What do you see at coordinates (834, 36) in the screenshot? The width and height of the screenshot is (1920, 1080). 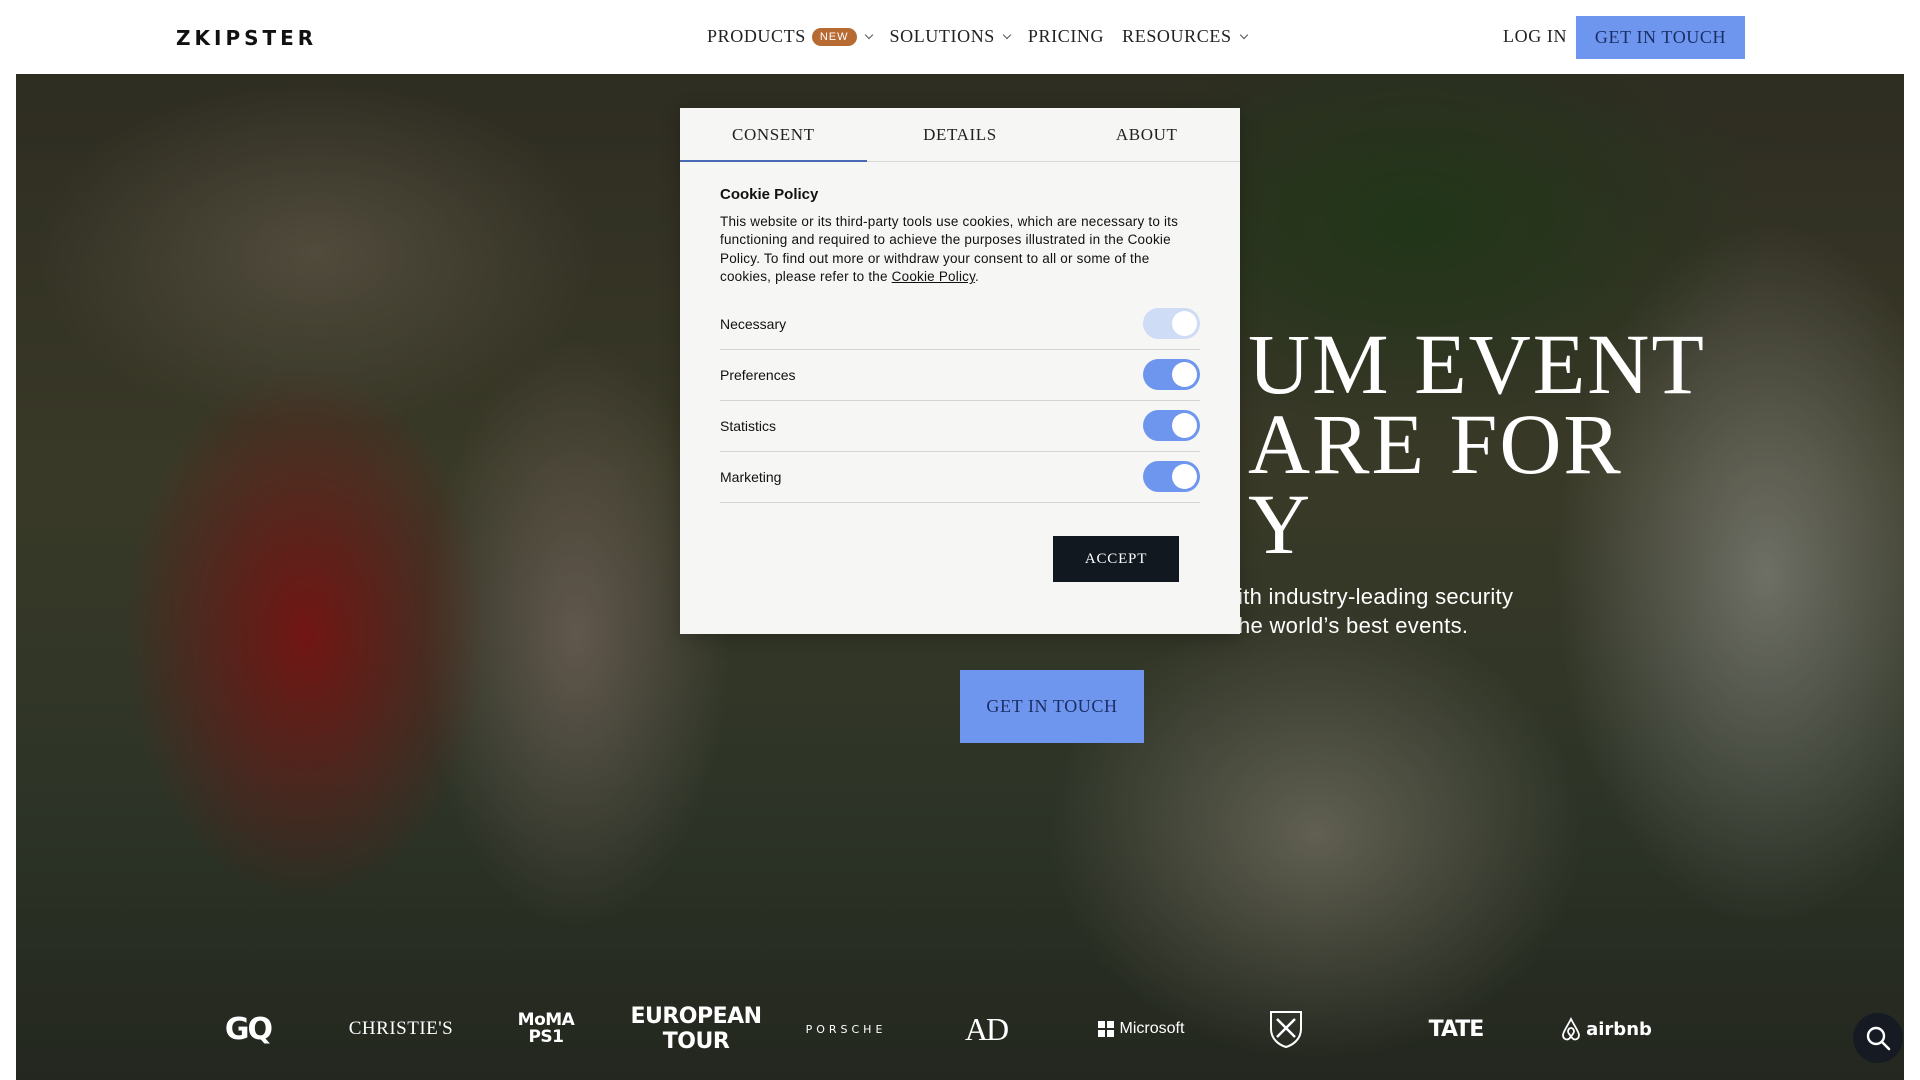 I see `new-badge: NEW` at bounding box center [834, 36].